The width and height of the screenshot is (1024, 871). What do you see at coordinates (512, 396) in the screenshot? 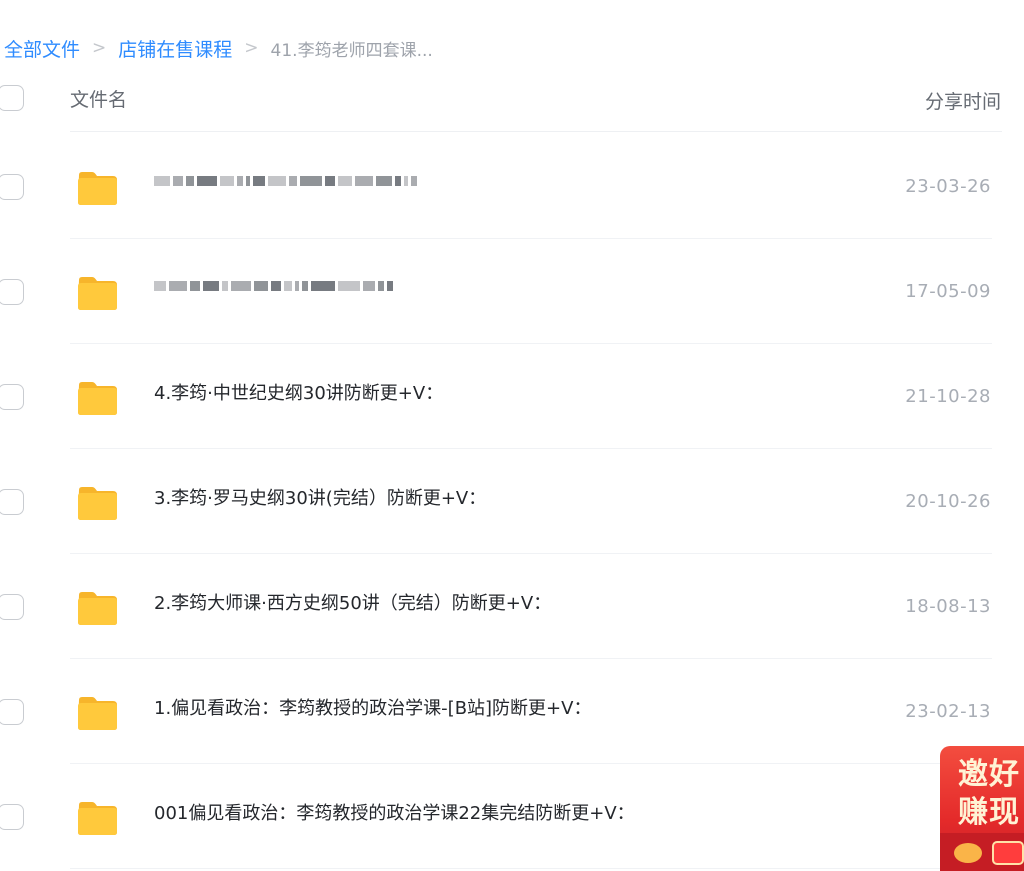
I see `file-row: 4.李筠·中世纪史纲30讲防断更+V： 21-10-28` at bounding box center [512, 396].